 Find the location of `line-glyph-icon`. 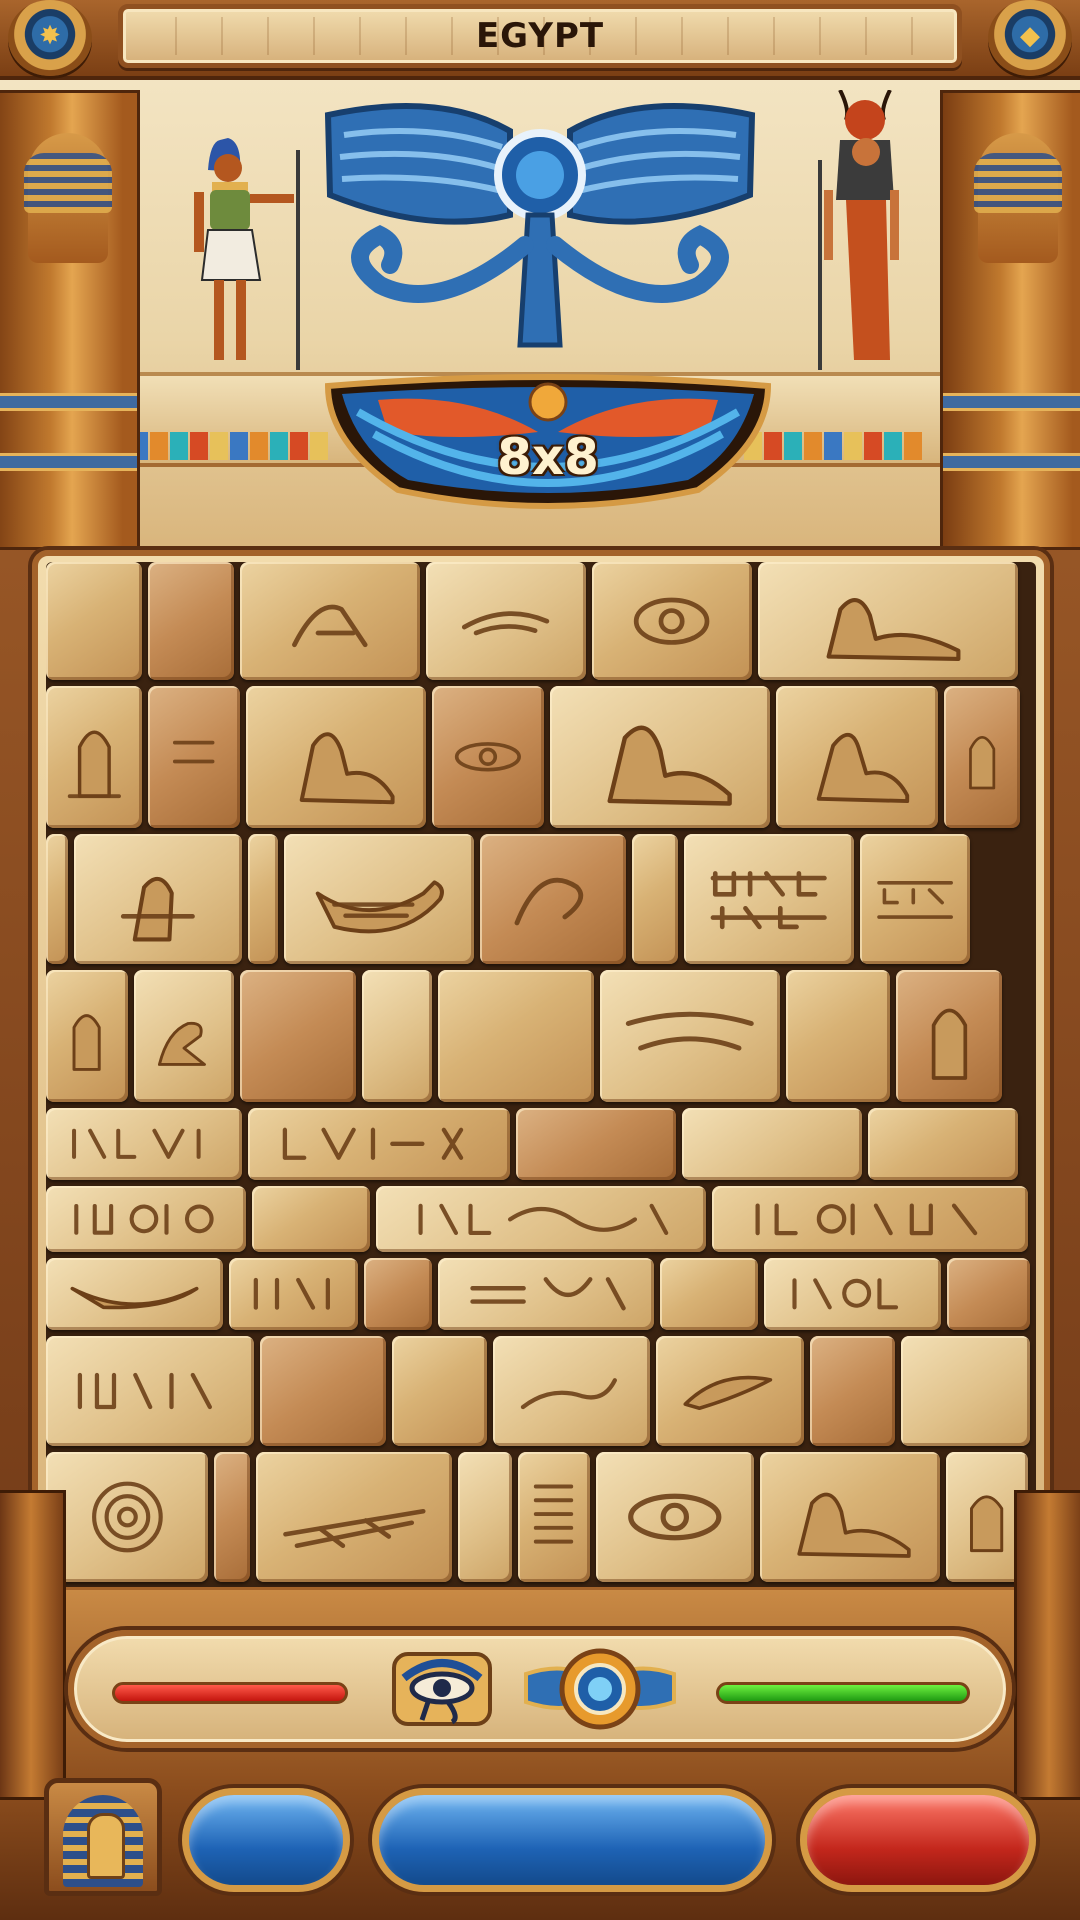

line-glyph-icon is located at coordinates (194, 752).